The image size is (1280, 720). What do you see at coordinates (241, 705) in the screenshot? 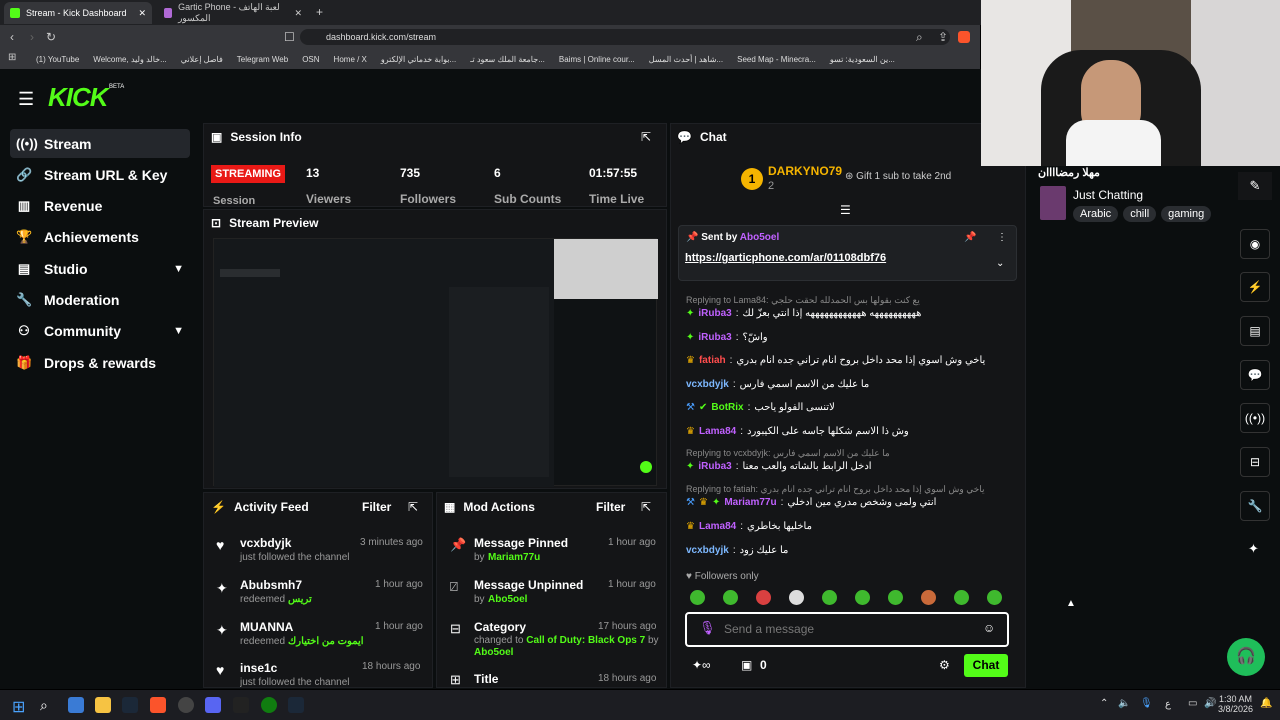
I see `app-icon` at bounding box center [241, 705].